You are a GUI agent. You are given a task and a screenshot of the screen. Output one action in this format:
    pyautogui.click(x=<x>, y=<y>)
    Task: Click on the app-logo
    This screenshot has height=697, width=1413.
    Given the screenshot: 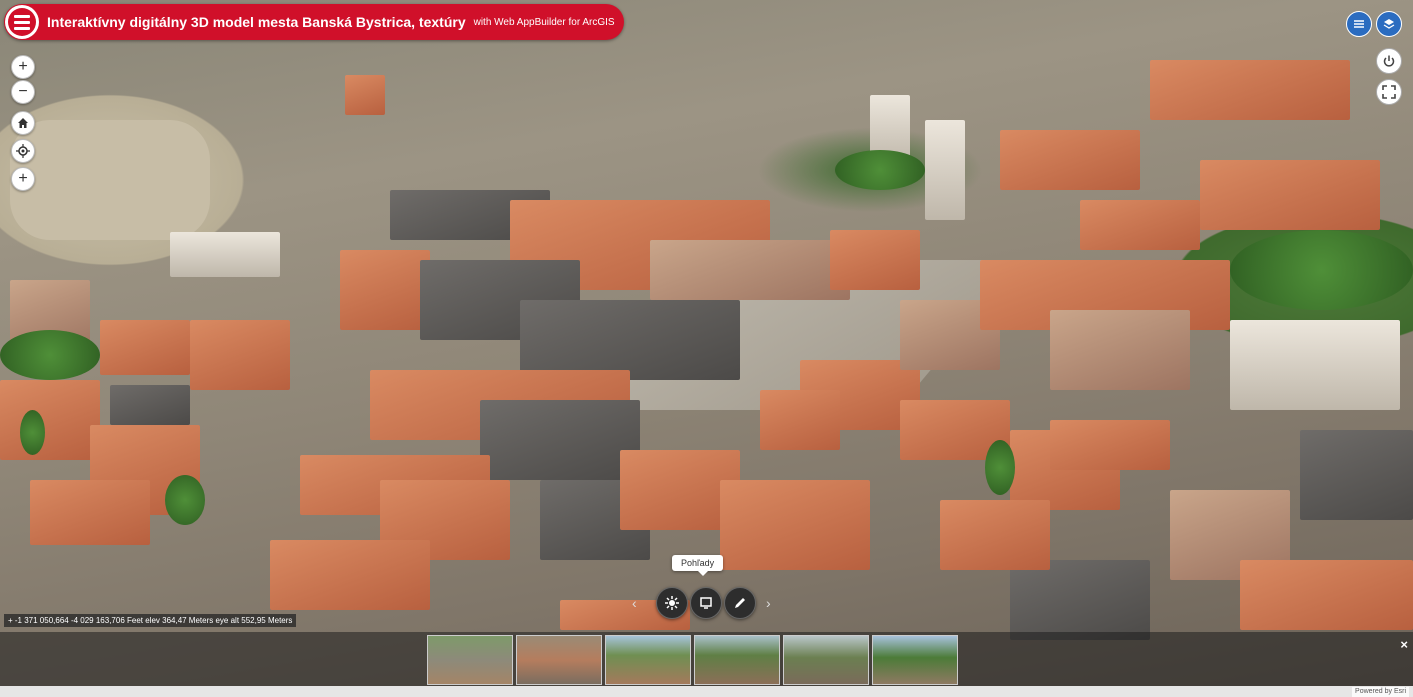 What is the action you would take?
    pyautogui.click(x=22, y=22)
    